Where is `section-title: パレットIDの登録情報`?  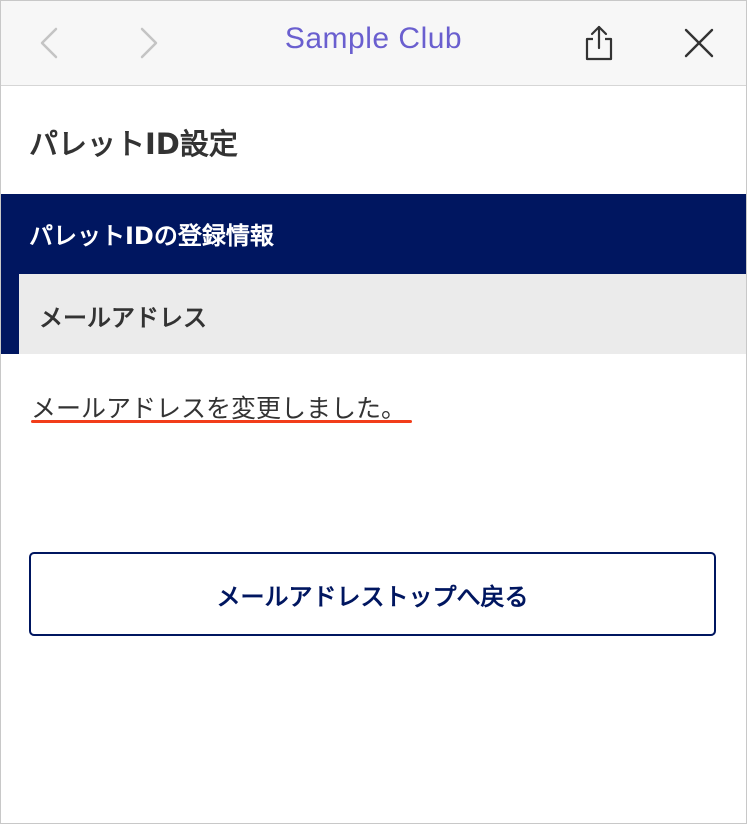 section-title: パレットIDの登録情報 is located at coordinates (151, 236).